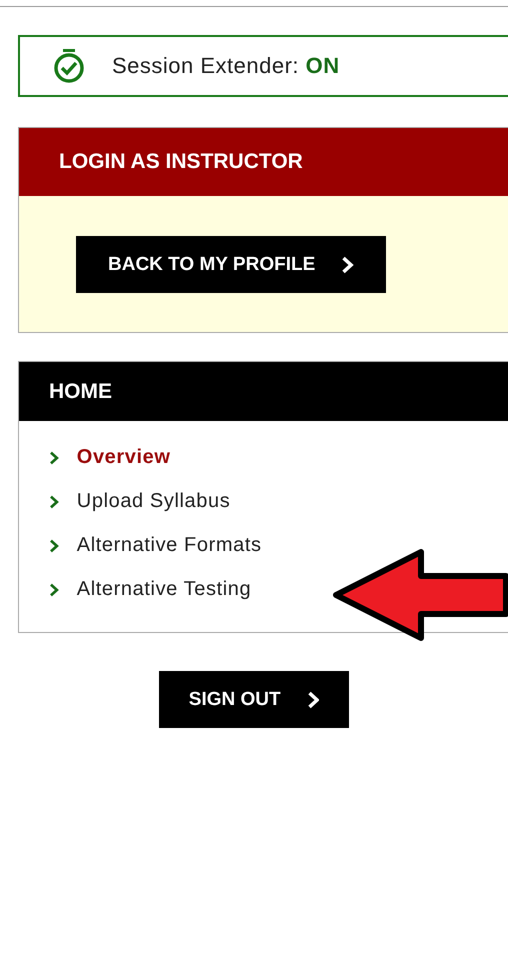 This screenshot has height=953, width=508. Describe the element at coordinates (278, 501) in the screenshot. I see `nav-link: Upload Syllabus` at that location.